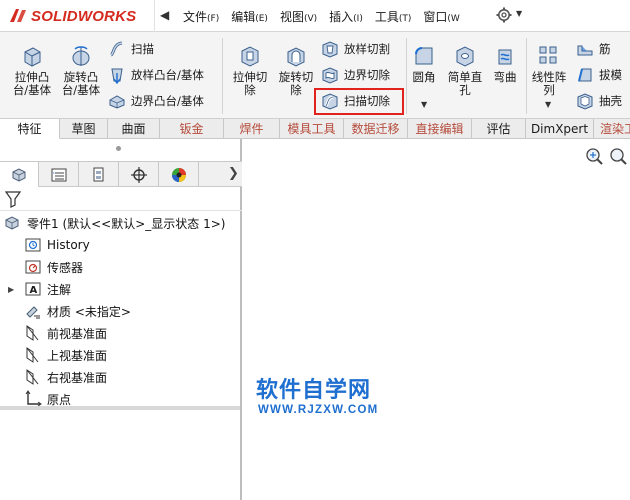 This screenshot has height=500, width=630. What do you see at coordinates (252, 129) in the screenshot?
I see `tab-weldments: 焊件` at bounding box center [252, 129].